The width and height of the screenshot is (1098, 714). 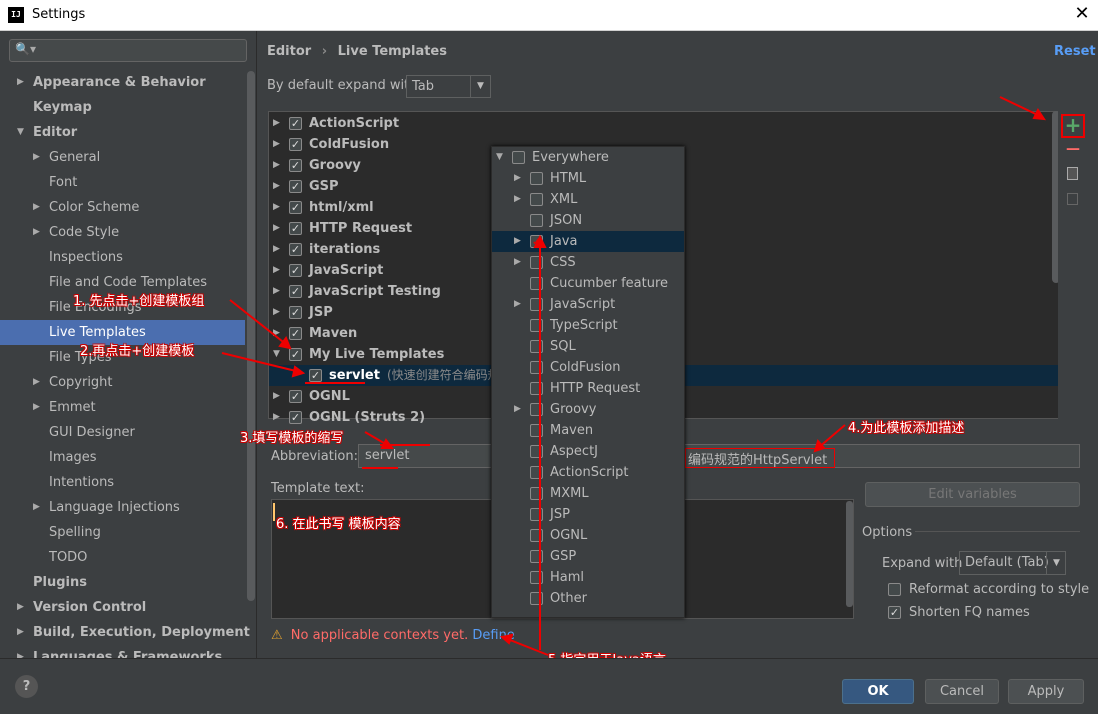 What do you see at coordinates (962, 691) in the screenshot?
I see `cancel-button: Cancel` at bounding box center [962, 691].